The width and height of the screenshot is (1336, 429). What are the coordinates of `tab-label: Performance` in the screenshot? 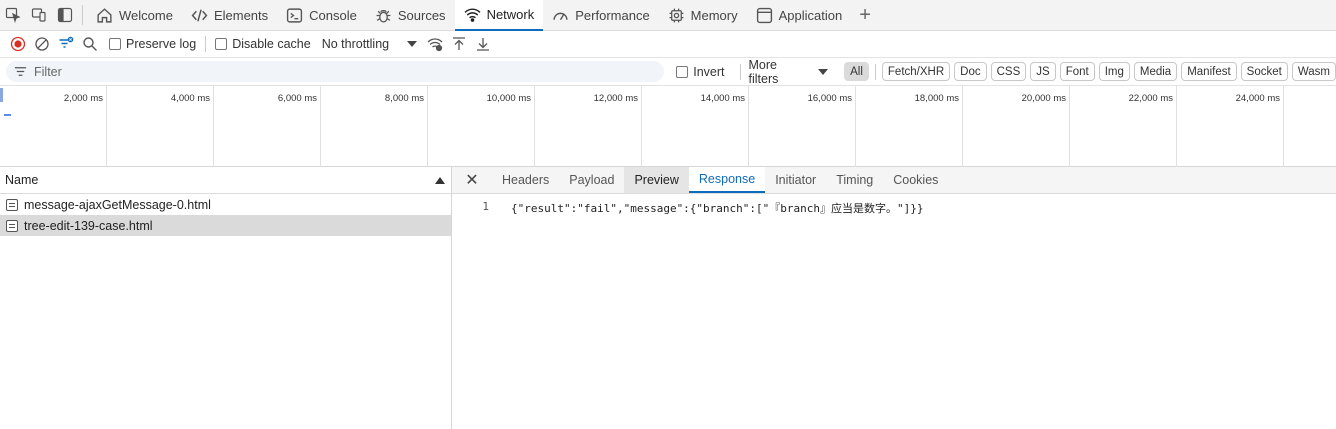 It's located at (612, 15).